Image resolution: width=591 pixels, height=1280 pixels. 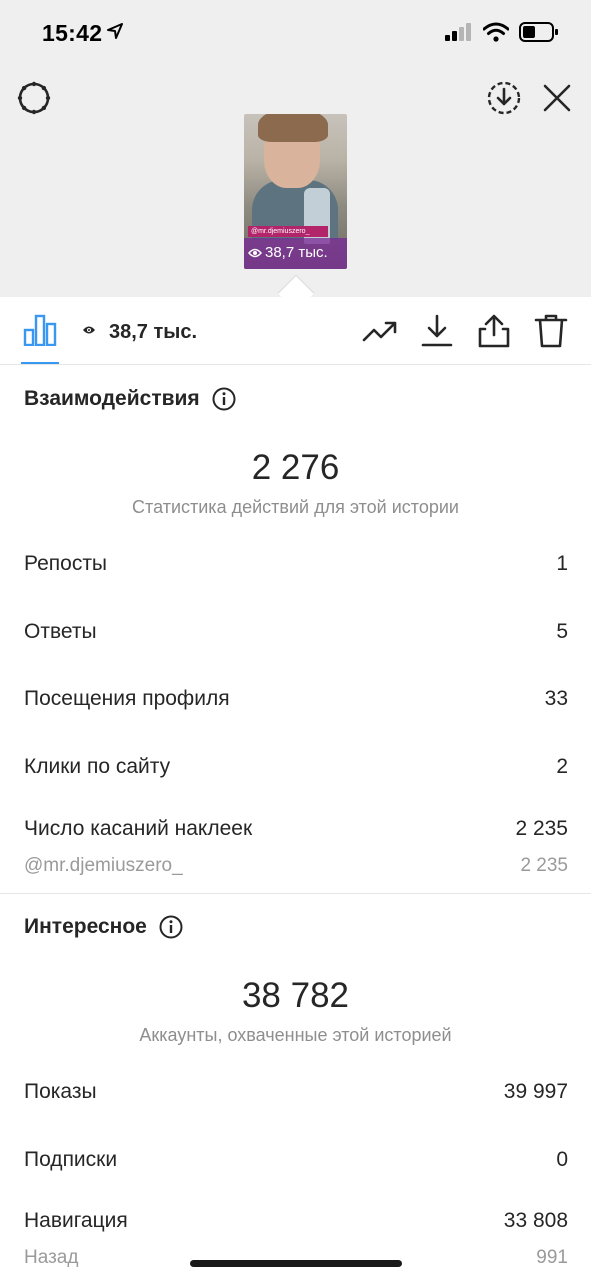 I want to click on interactions-total: 2 276, so click(x=295, y=467).